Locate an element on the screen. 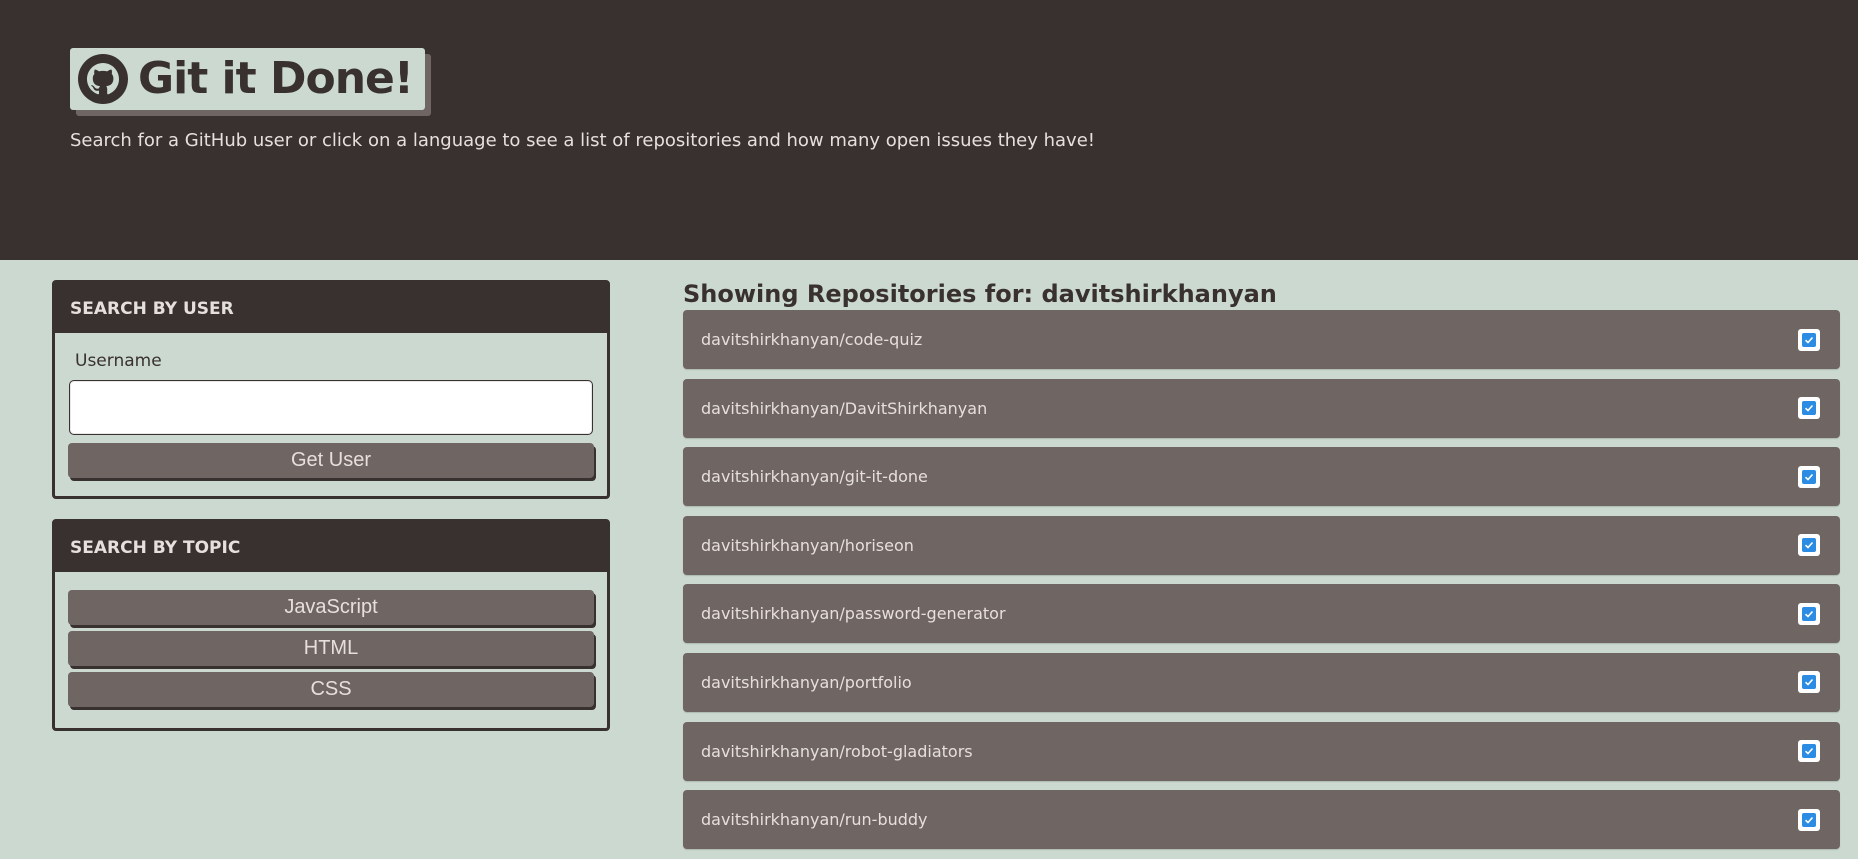 This screenshot has width=1858, height=859. topic-css-button: CSS is located at coordinates (331, 689).